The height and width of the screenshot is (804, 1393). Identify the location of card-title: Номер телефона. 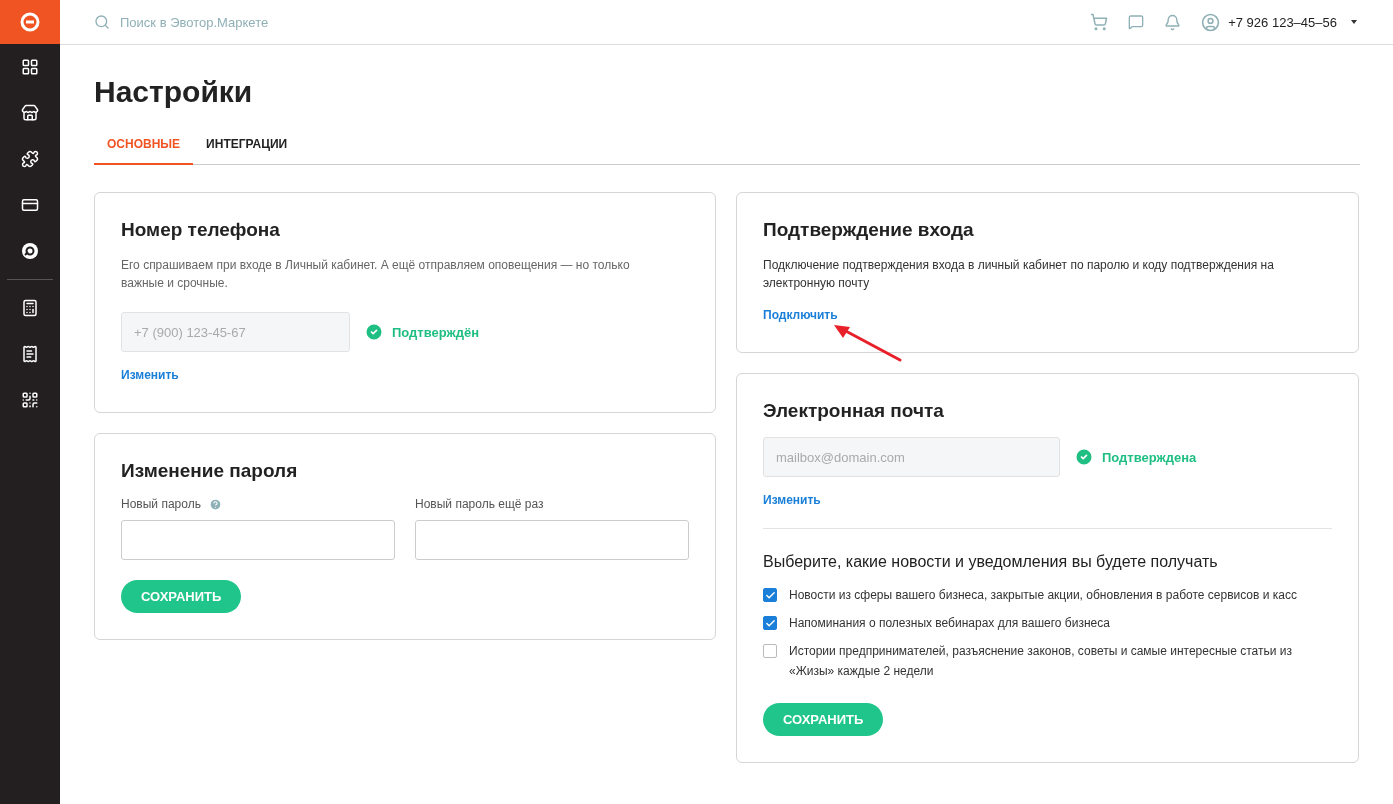
(201, 230).